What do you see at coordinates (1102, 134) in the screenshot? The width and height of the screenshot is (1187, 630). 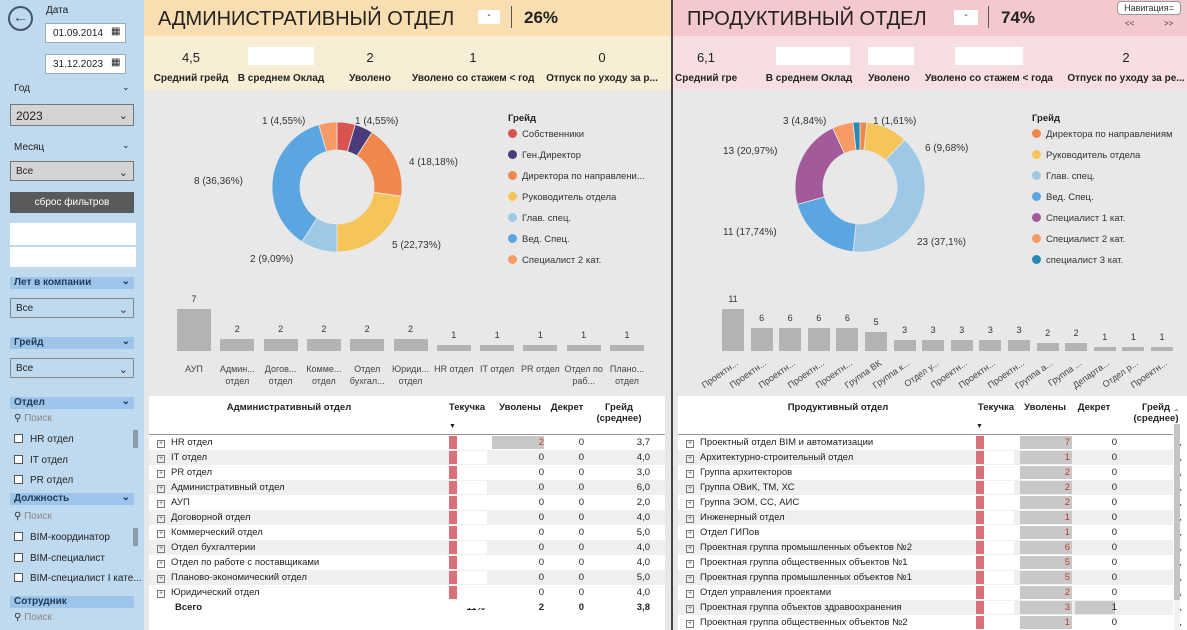 I see `legend-item: Директора по направлениям` at bounding box center [1102, 134].